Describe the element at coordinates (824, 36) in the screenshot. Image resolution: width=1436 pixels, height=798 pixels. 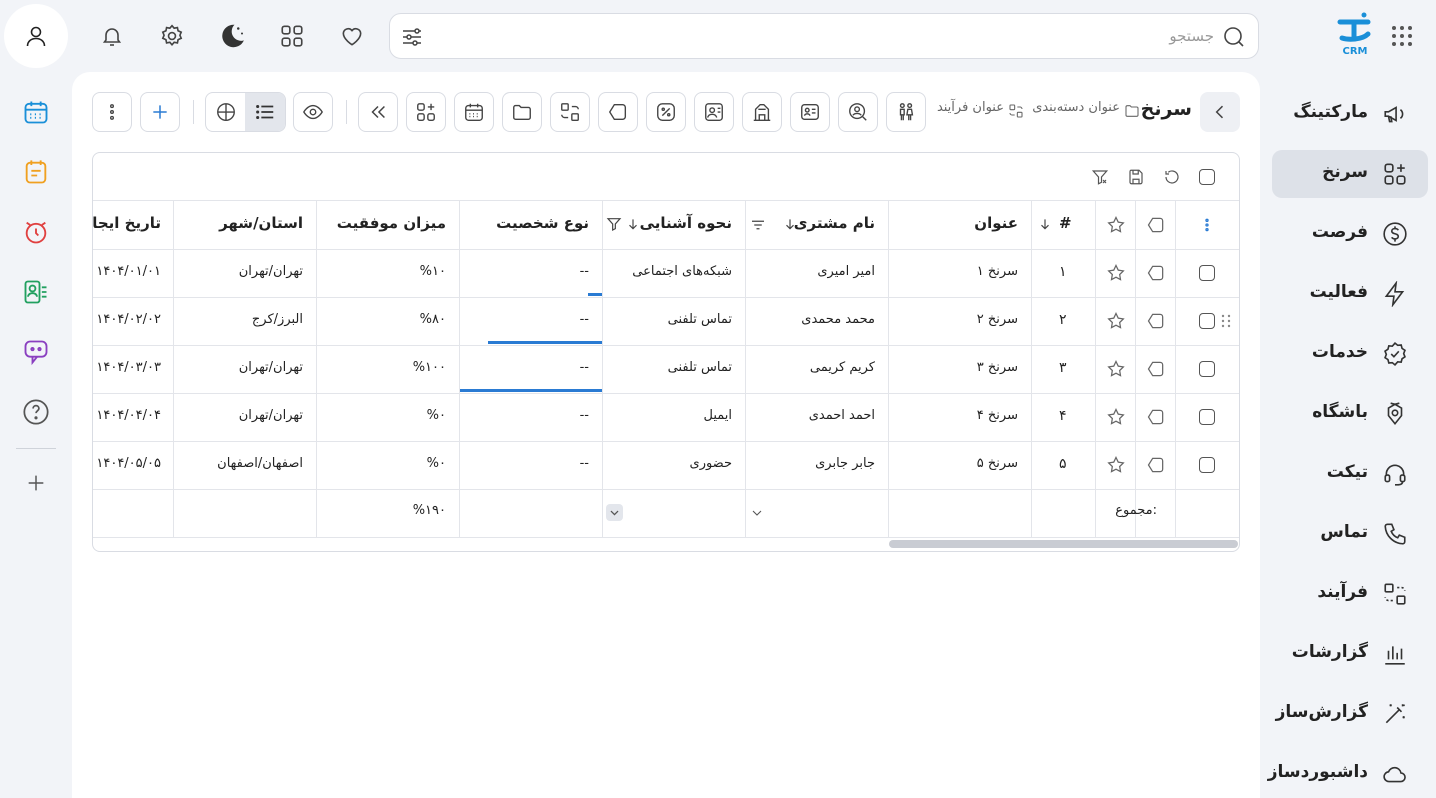
I see `search-bar: جستجو` at that location.